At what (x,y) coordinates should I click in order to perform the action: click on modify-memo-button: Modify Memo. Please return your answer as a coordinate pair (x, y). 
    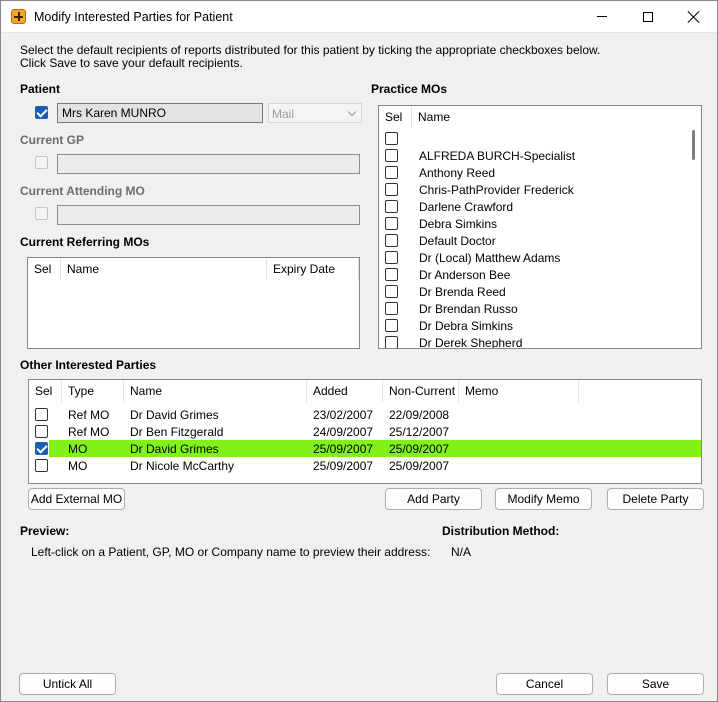
    Looking at the image, I should click on (543, 499).